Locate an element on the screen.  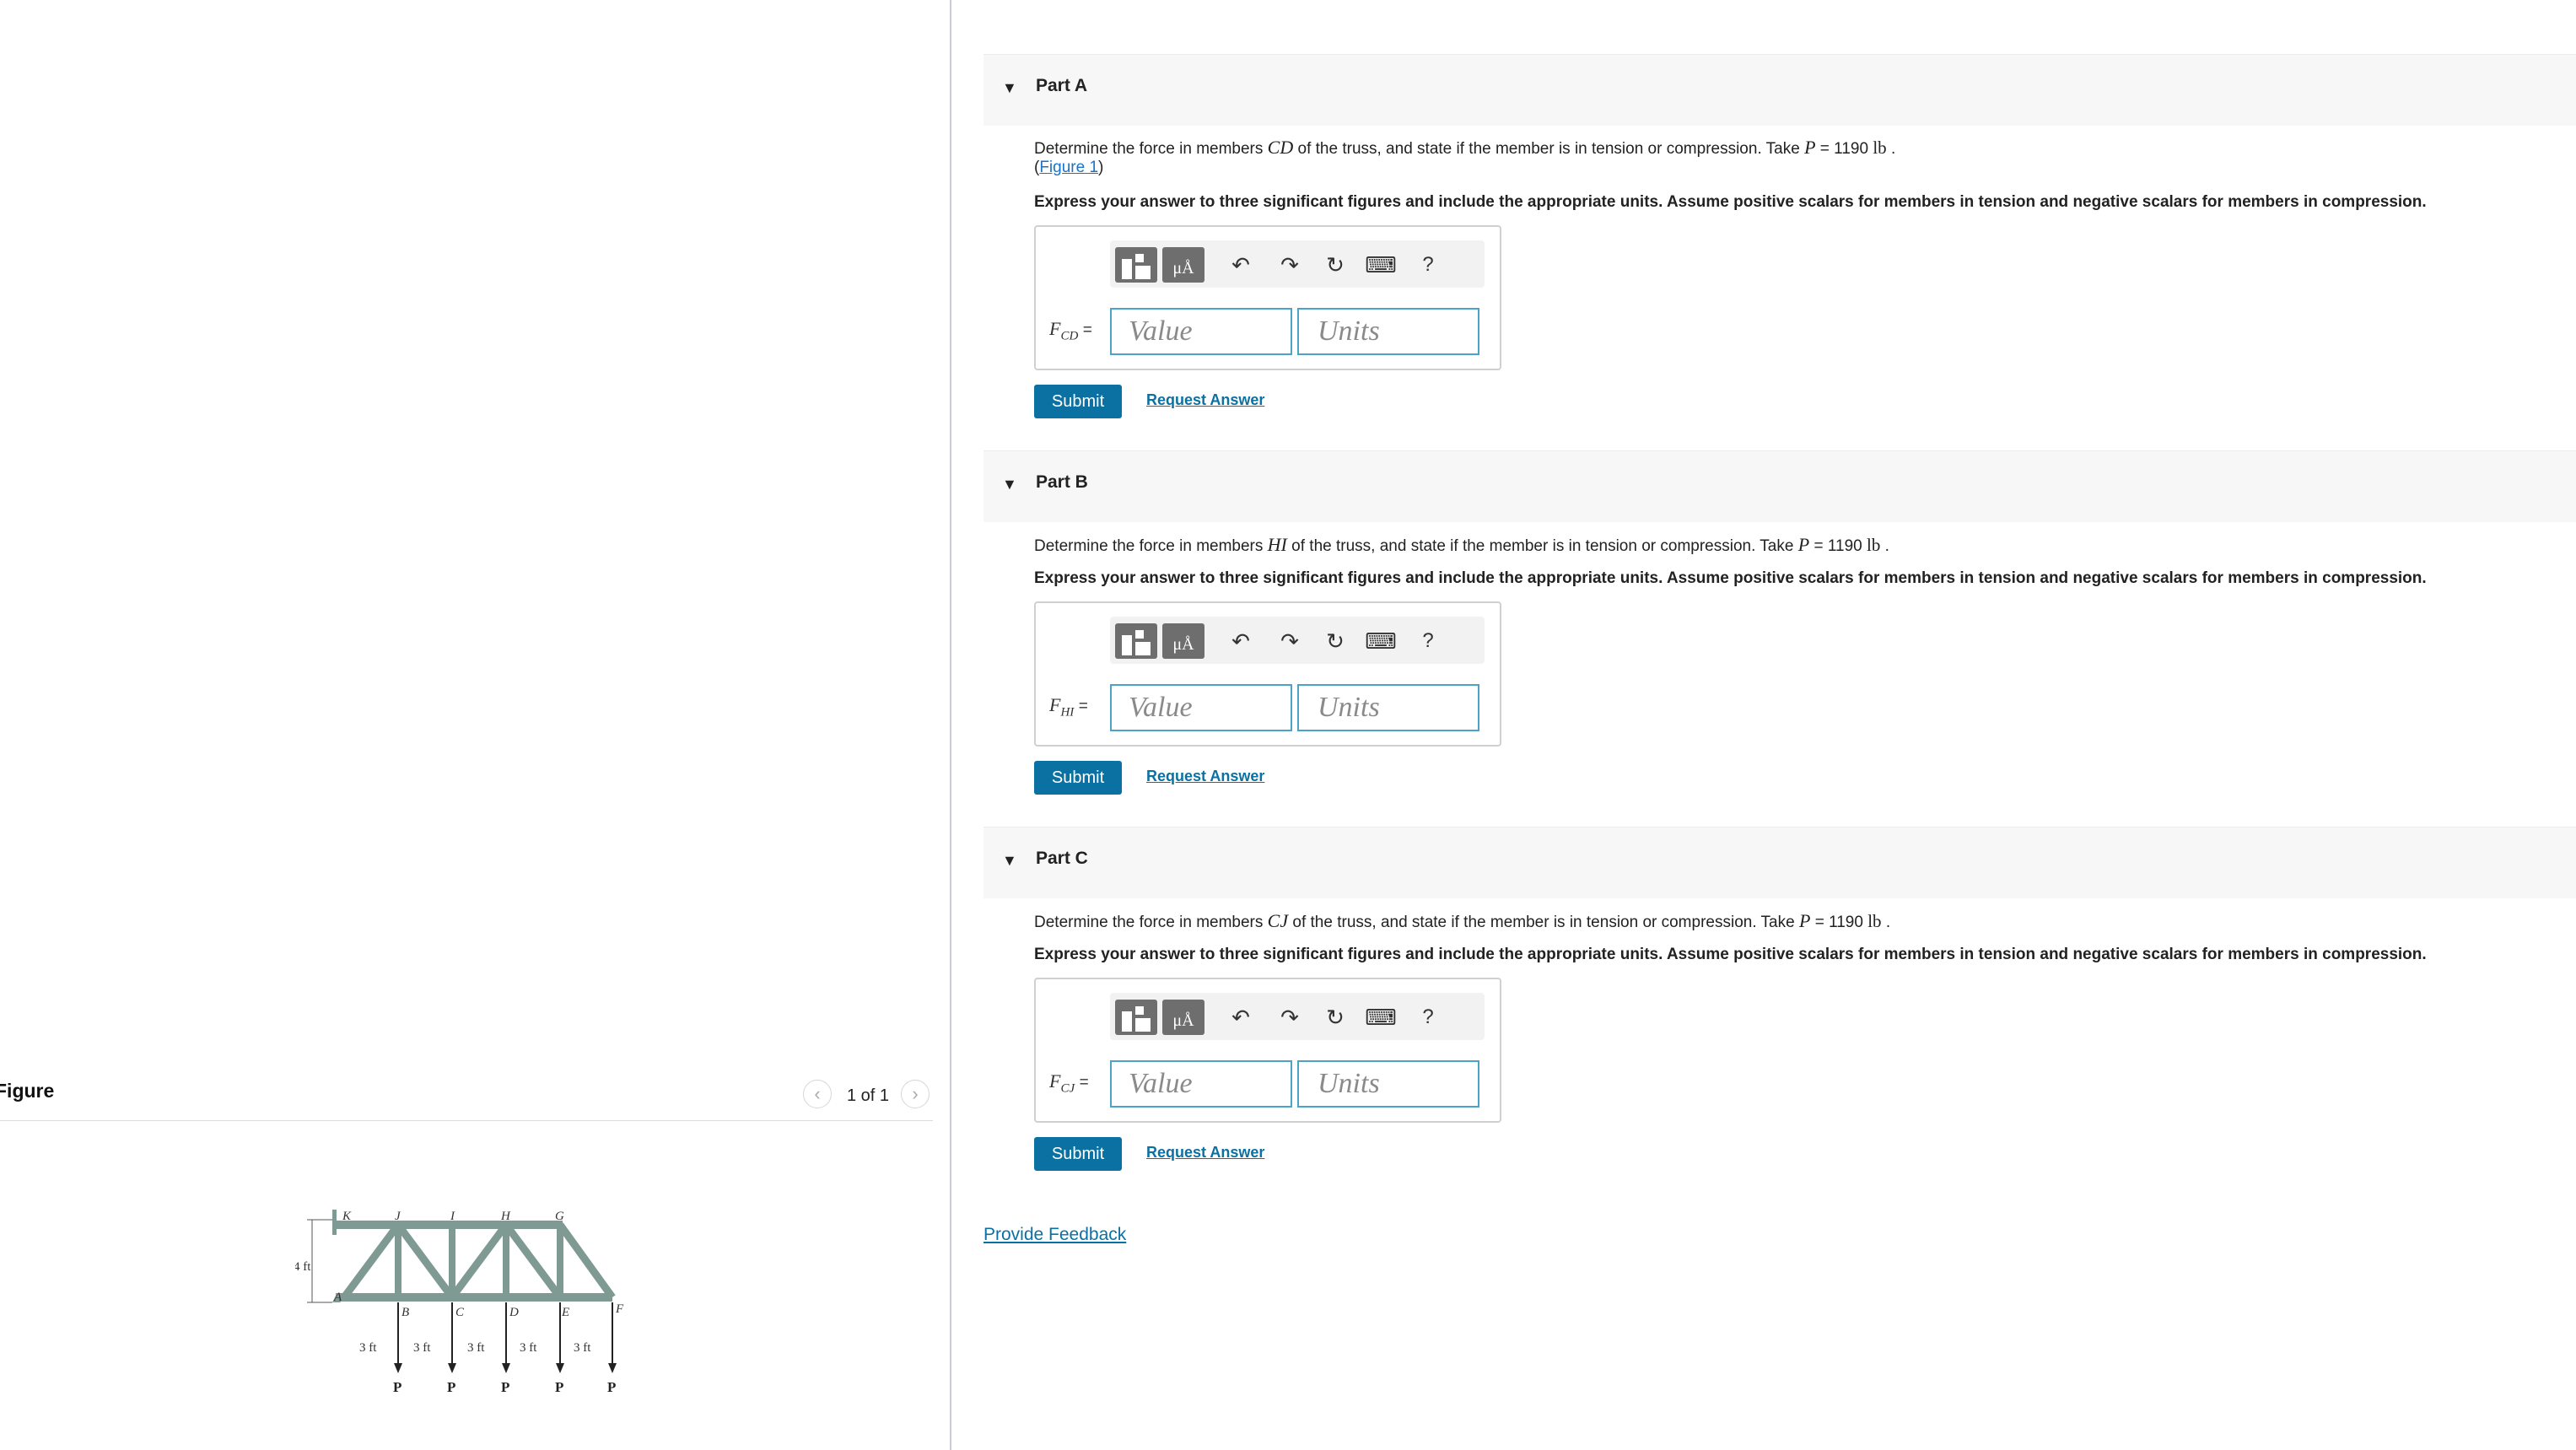
part-title: Part C is located at coordinates (1062, 858).